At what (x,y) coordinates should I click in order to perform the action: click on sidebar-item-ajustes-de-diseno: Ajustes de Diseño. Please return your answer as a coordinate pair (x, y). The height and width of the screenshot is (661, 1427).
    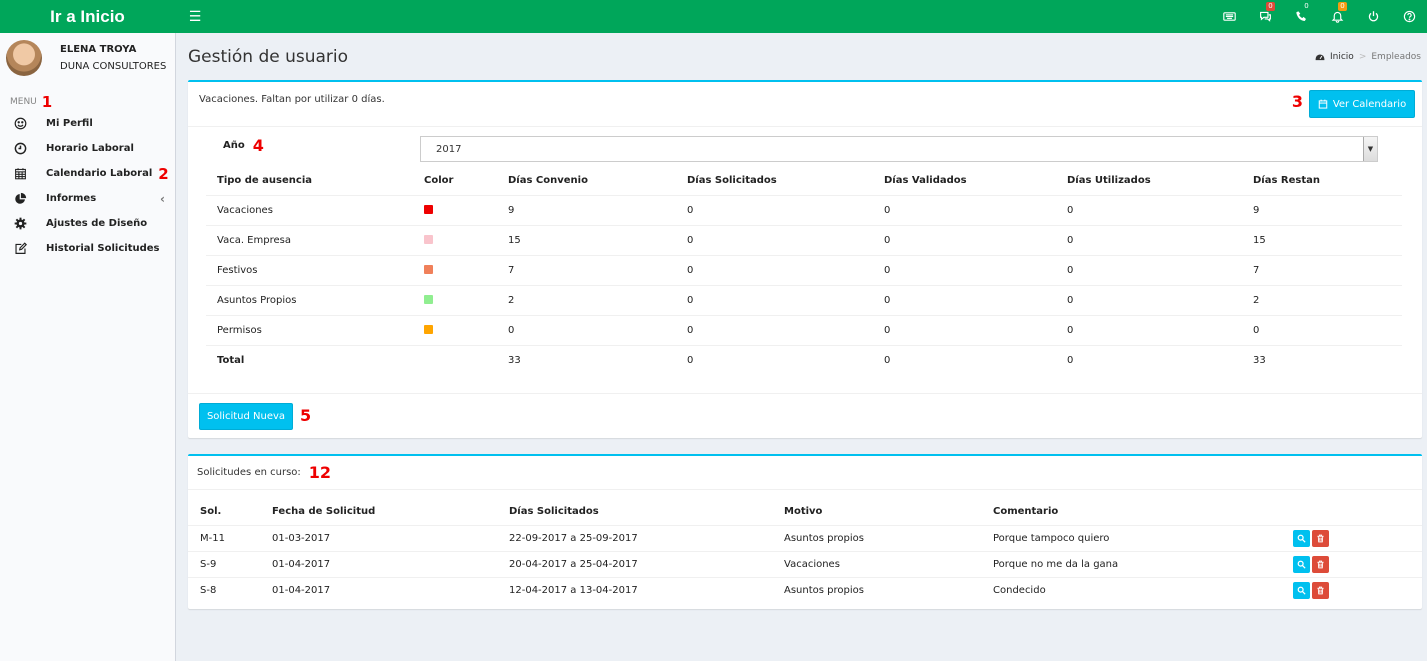
    Looking at the image, I should click on (87, 223).